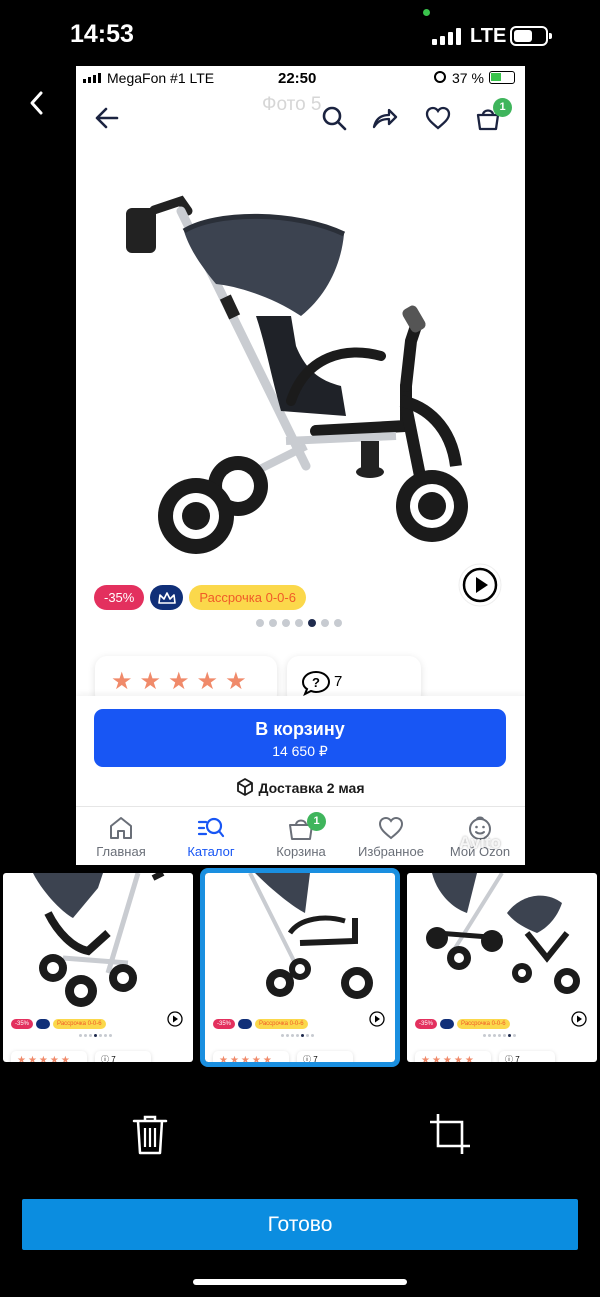 Image resolution: width=600 pixels, height=1297 pixels. I want to click on cart-count-badge: 1, so click(502, 107).